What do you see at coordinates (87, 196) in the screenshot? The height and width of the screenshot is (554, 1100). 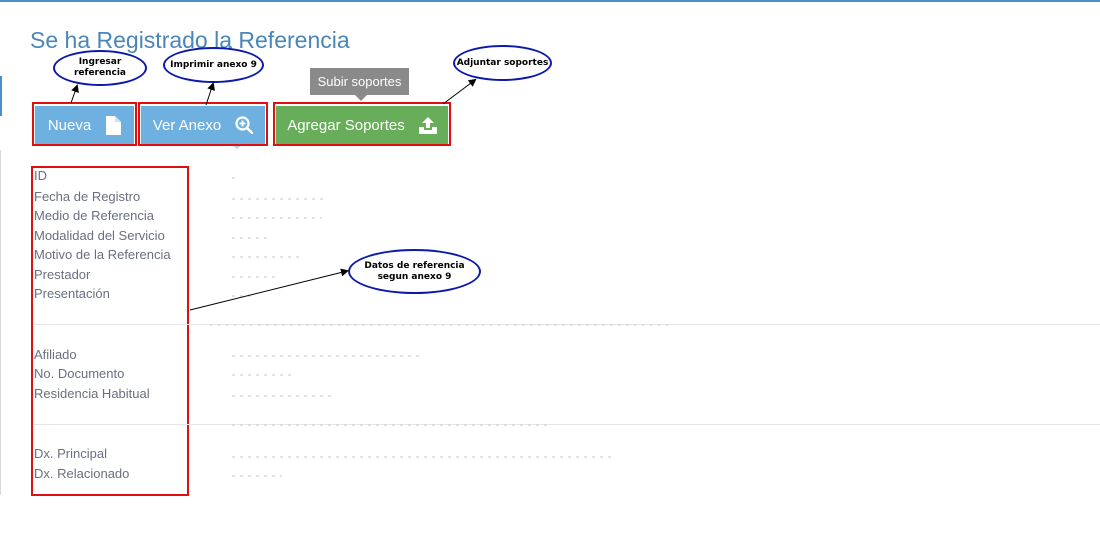 I see `field-label-registration-date: Fecha de Registro` at bounding box center [87, 196].